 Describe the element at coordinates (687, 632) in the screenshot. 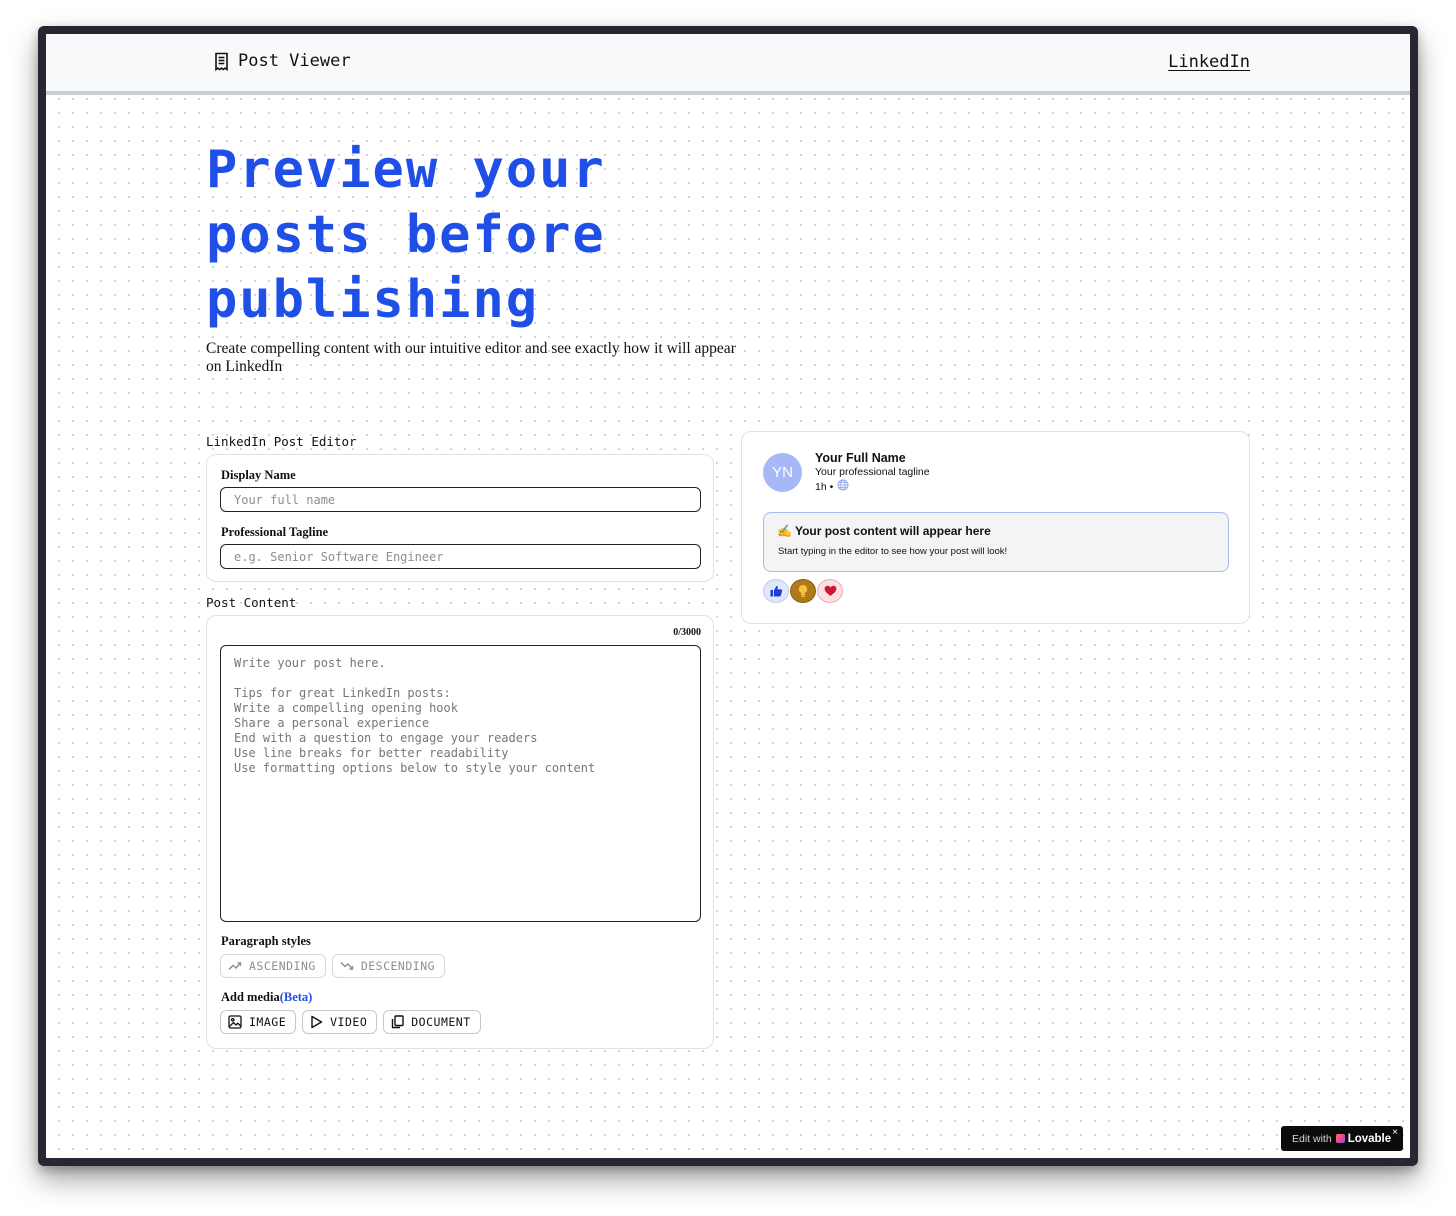

I see `character-counter: 0/3000` at that location.